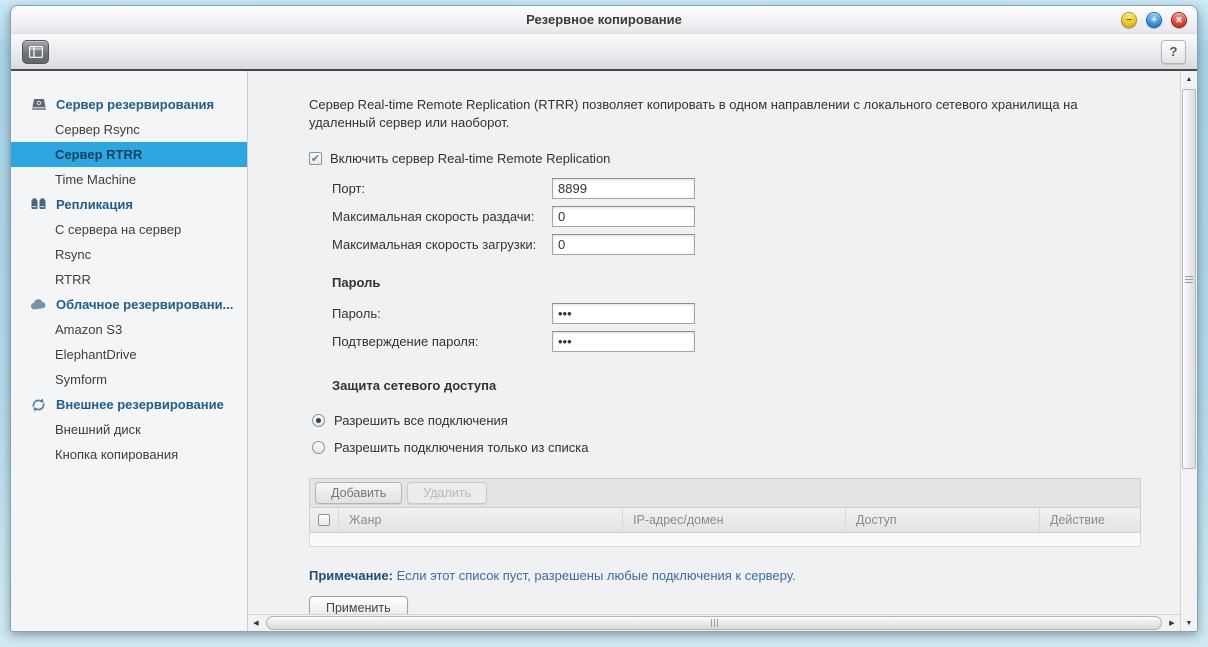 The image size is (1208, 647). Describe the element at coordinates (38, 405) in the screenshot. I see `sync-icon` at that location.